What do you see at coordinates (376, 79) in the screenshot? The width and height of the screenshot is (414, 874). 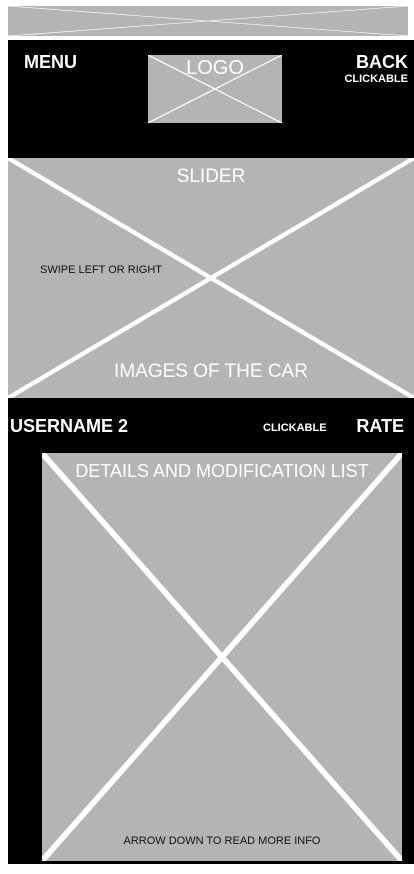 I see `back-clickable-note: CLICKABLE` at bounding box center [376, 79].